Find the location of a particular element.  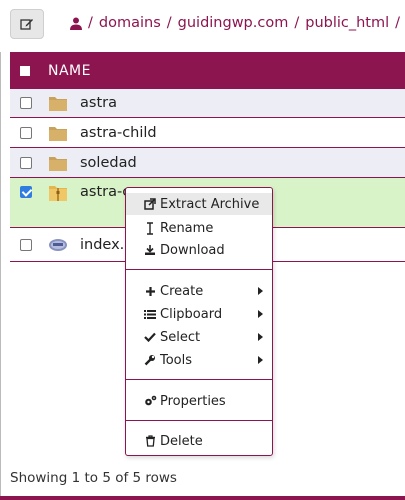

menu-item-rename: Rename is located at coordinates (199, 228).